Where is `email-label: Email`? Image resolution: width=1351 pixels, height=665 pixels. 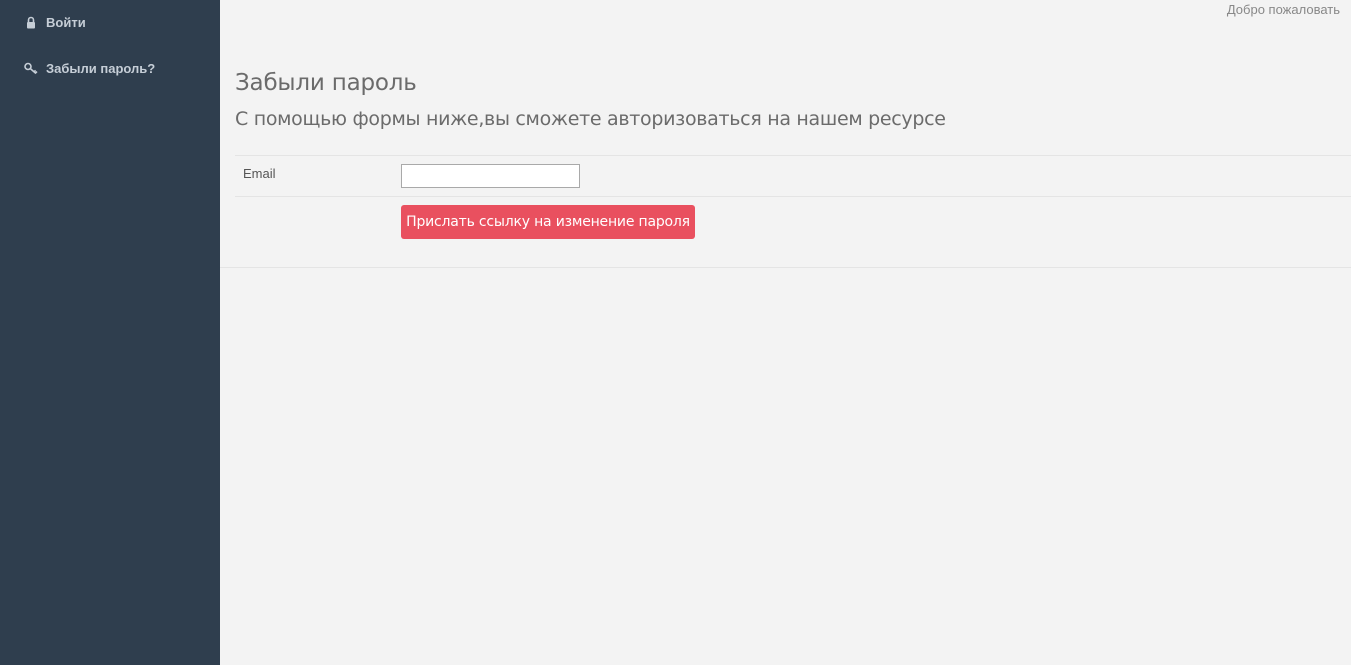
email-label: Email is located at coordinates (259, 173).